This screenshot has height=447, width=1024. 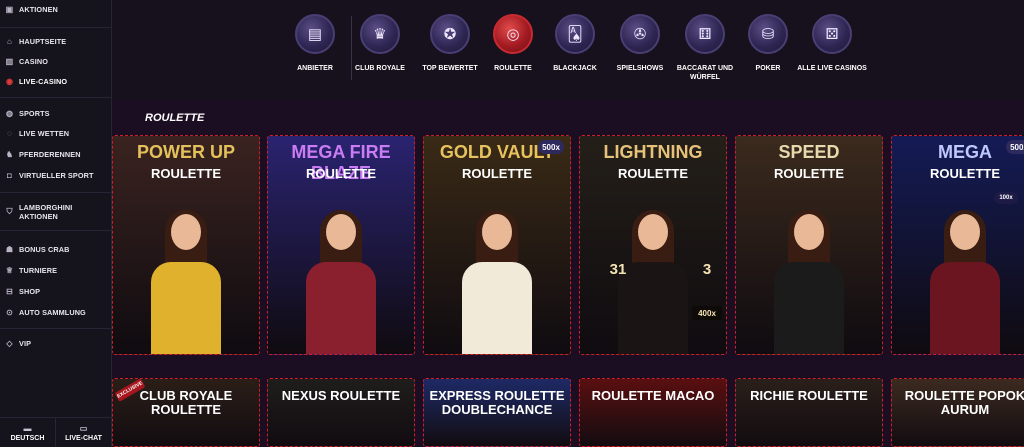 I want to click on crown-icon: ♛, so click(x=380, y=34).